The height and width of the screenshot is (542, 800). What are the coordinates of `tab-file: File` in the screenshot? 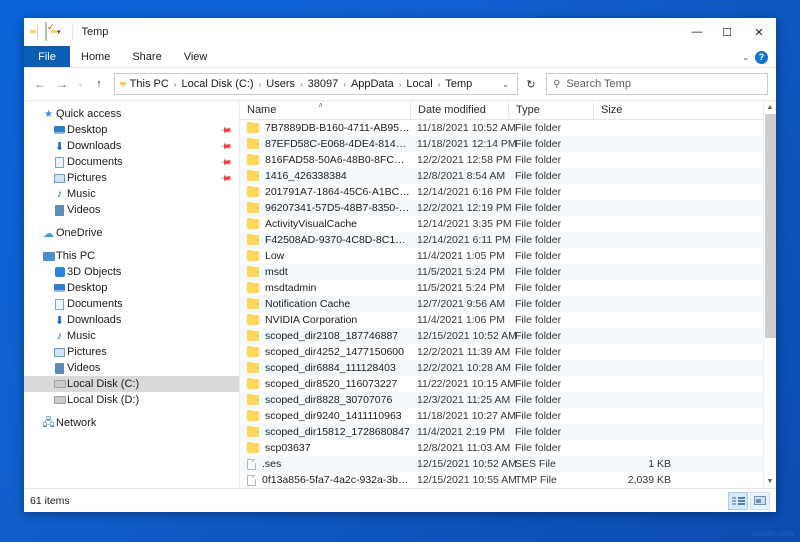 It's located at (47, 57).